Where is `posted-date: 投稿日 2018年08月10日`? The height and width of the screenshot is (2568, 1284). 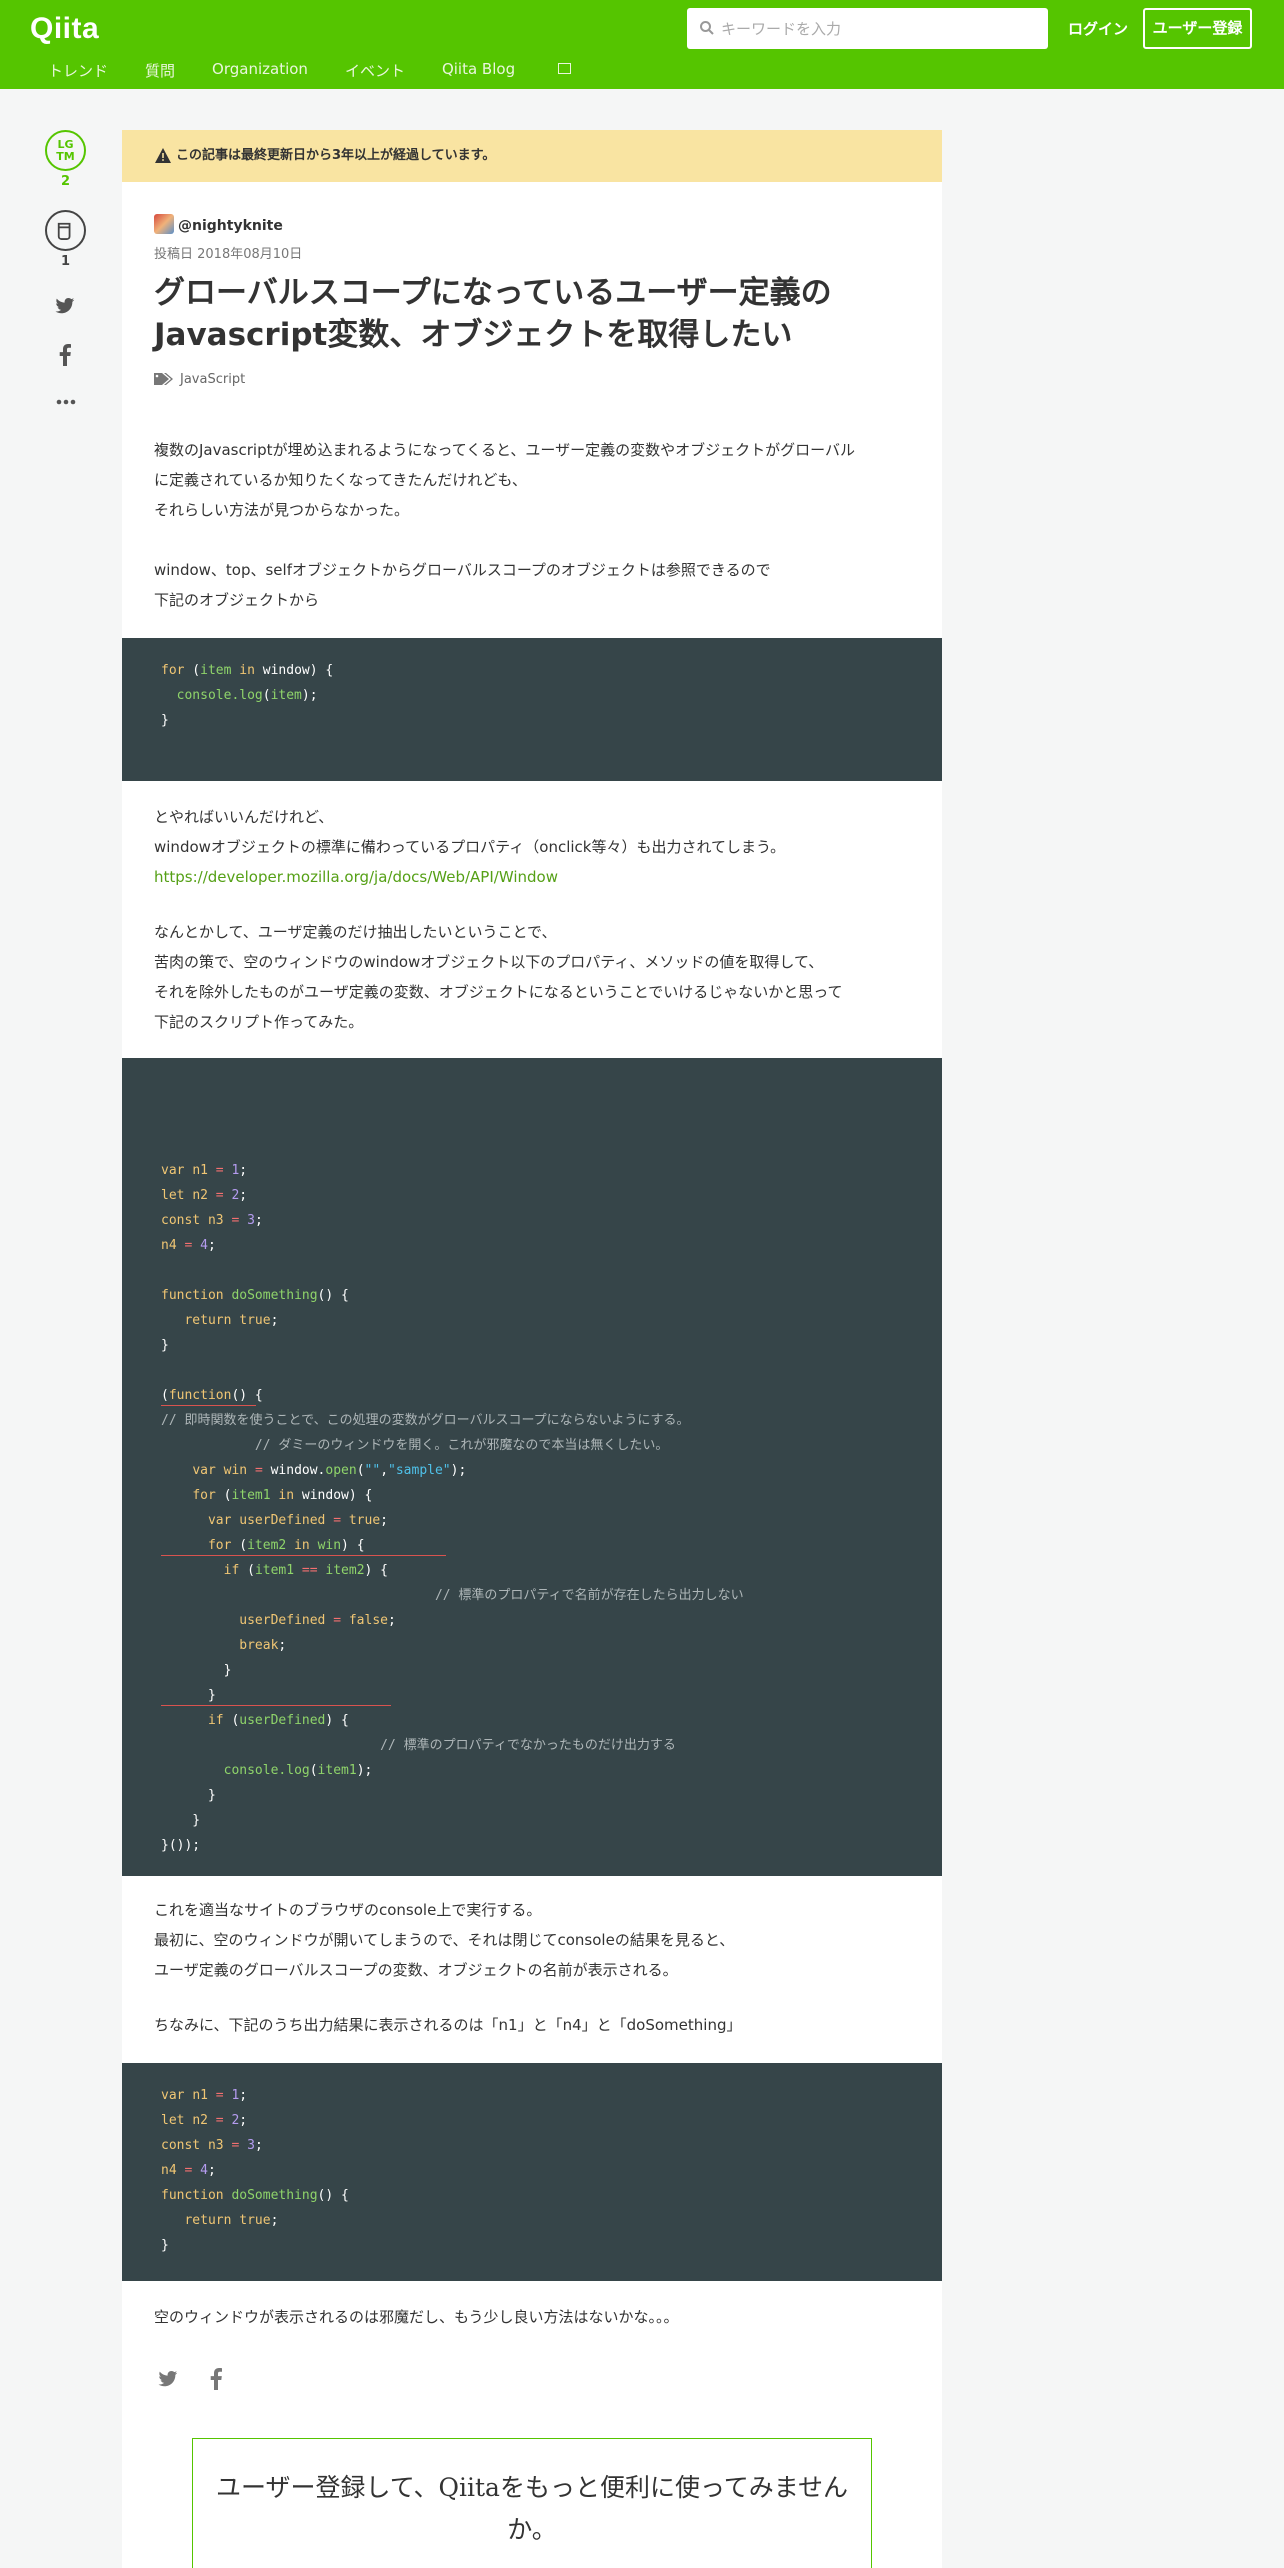
posted-date: 投稿日 2018年08月10日 is located at coordinates (228, 254).